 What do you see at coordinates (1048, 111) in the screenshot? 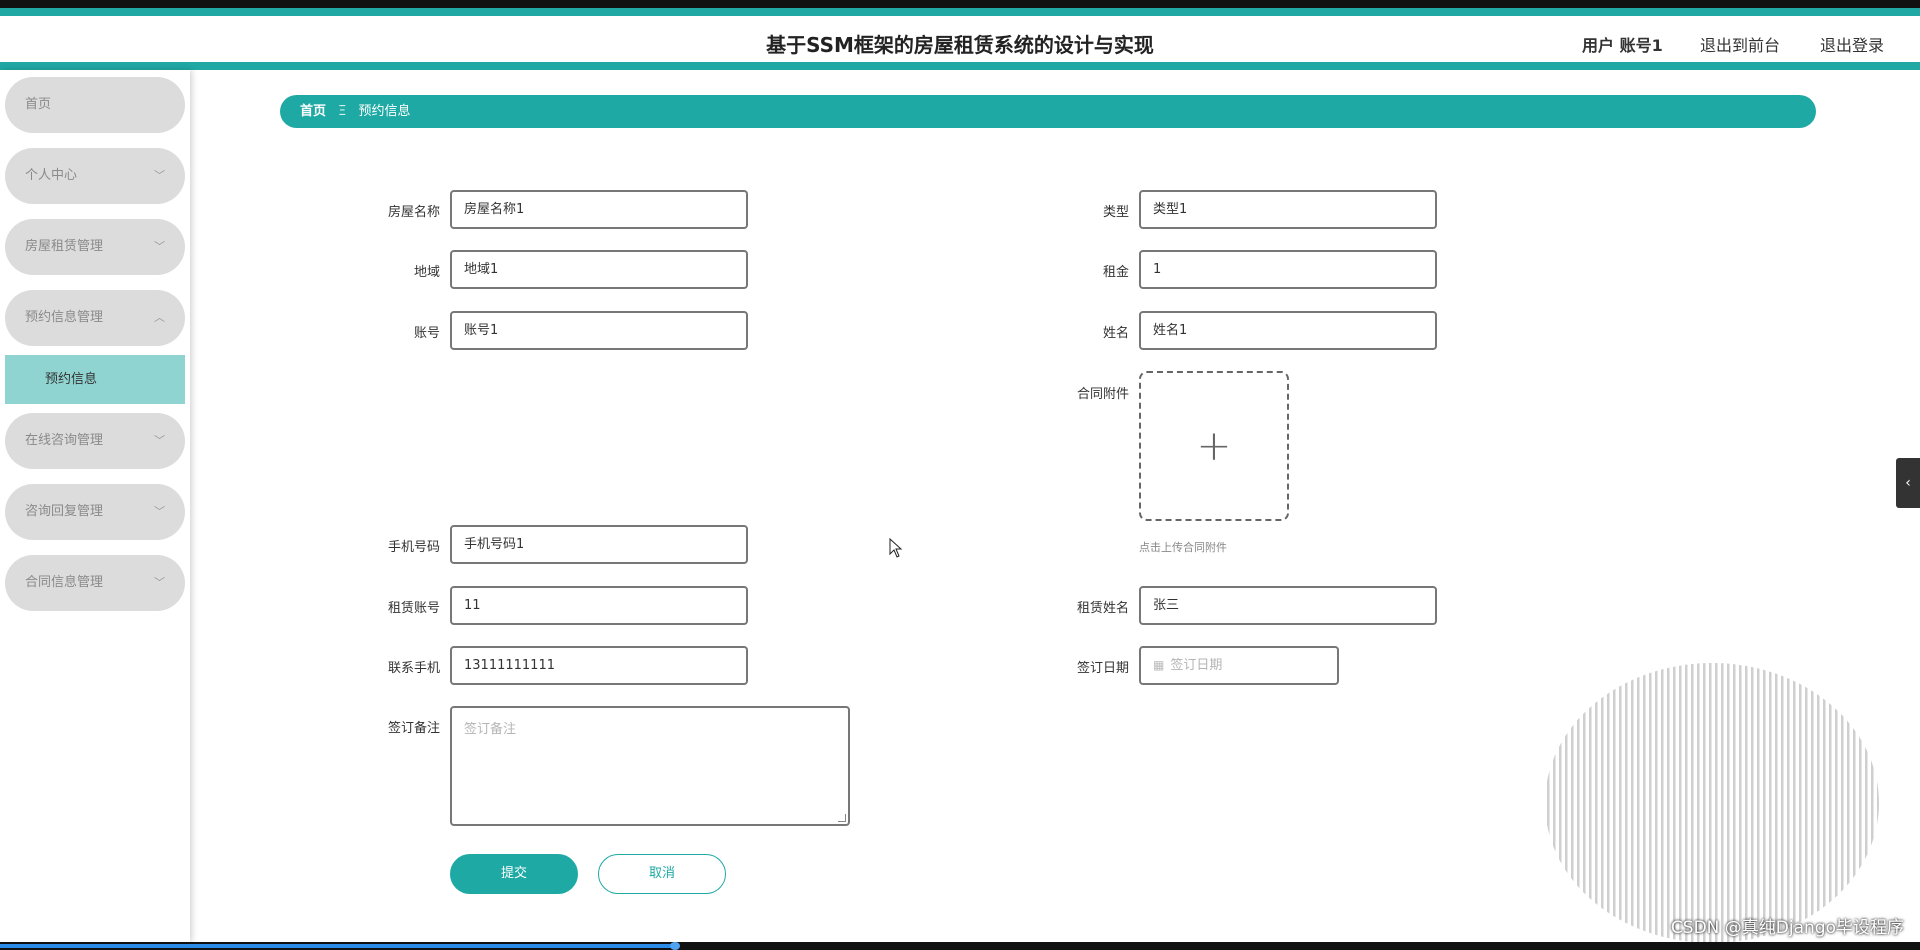
I see `breadcrumb: 首页 Ξ 预约信息` at bounding box center [1048, 111].